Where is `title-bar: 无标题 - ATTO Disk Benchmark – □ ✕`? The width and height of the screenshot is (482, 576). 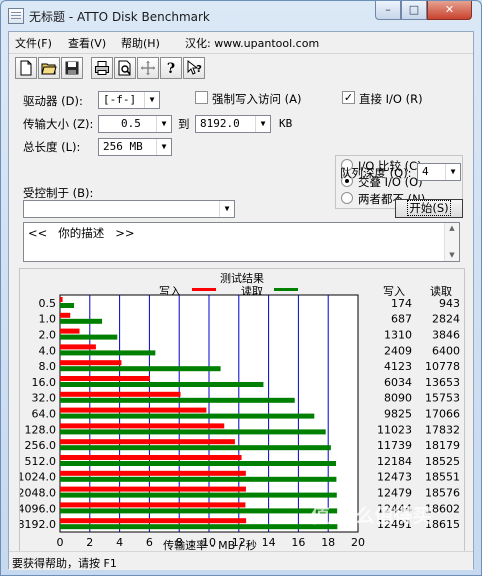 title-bar: 无标题 - ATTO Disk Benchmark – □ ✕ is located at coordinates (241, 16).